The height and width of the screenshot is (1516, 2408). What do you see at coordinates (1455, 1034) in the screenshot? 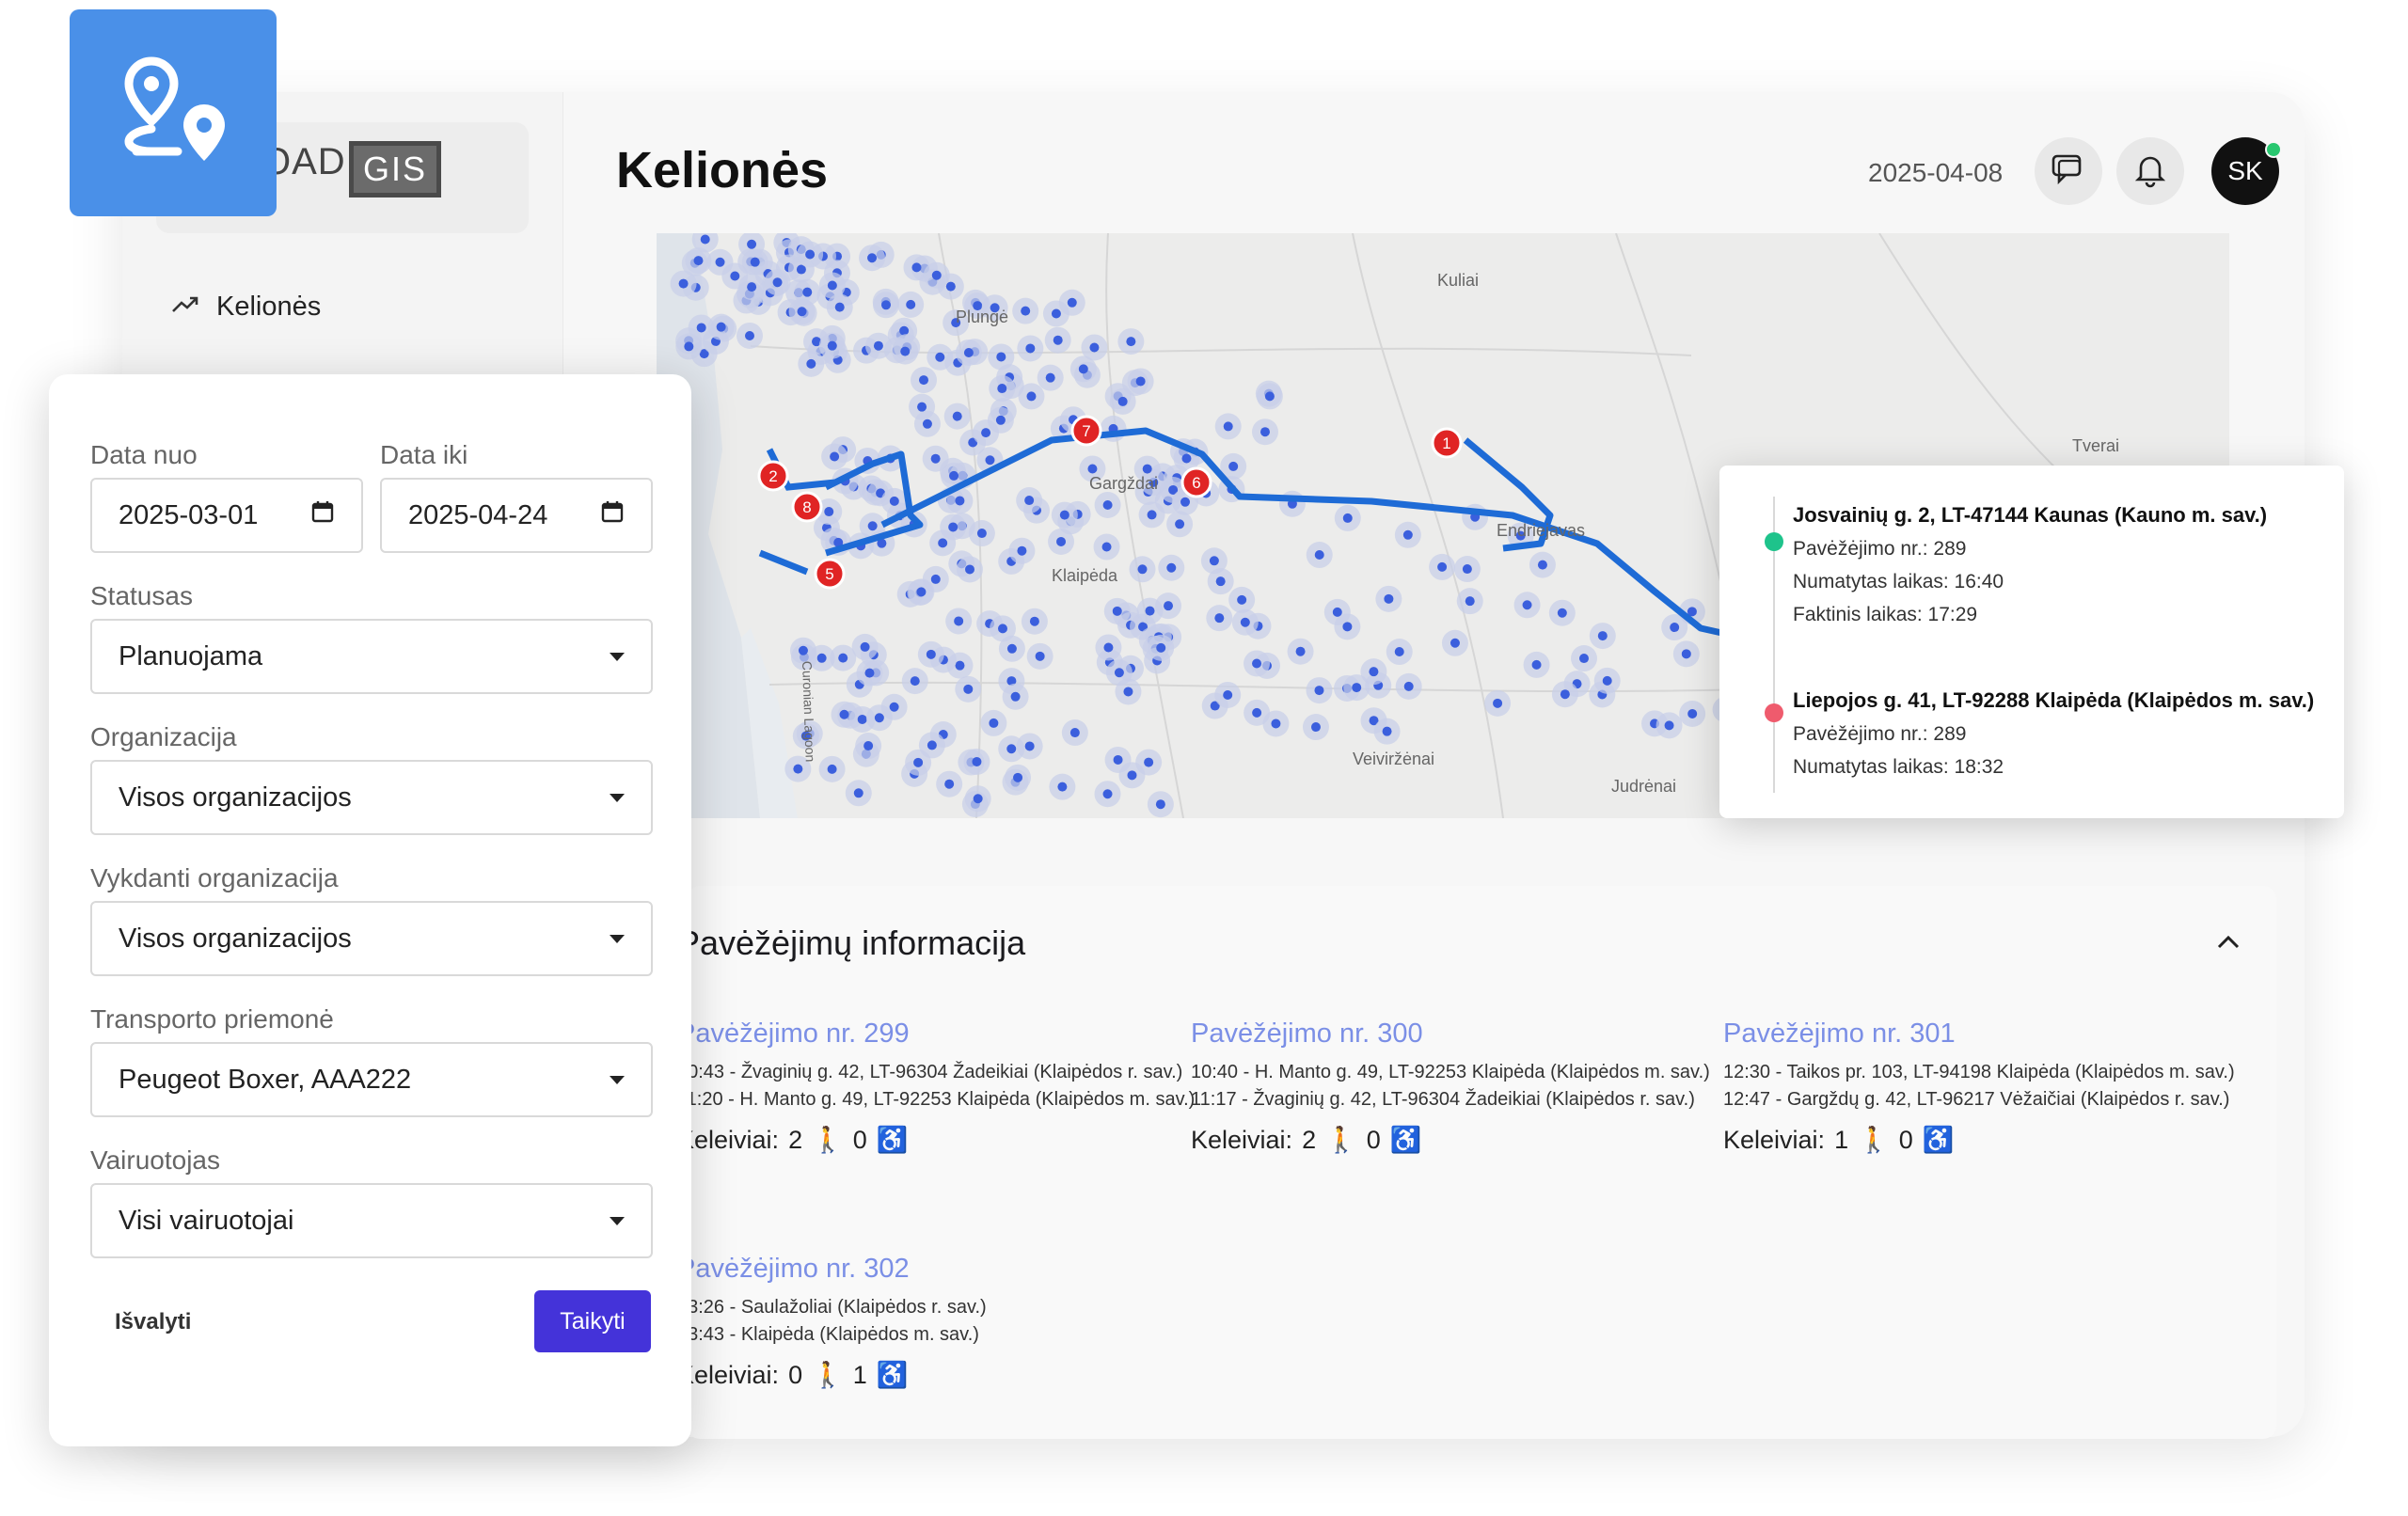
I see `trip-title: Pavėžėjimo nr. 300` at bounding box center [1455, 1034].